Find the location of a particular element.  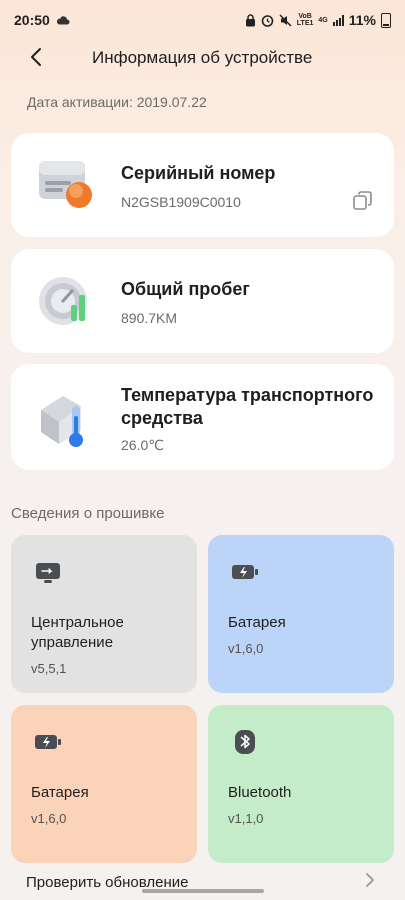

serial-number-title: Серийный номер is located at coordinates (198, 173).